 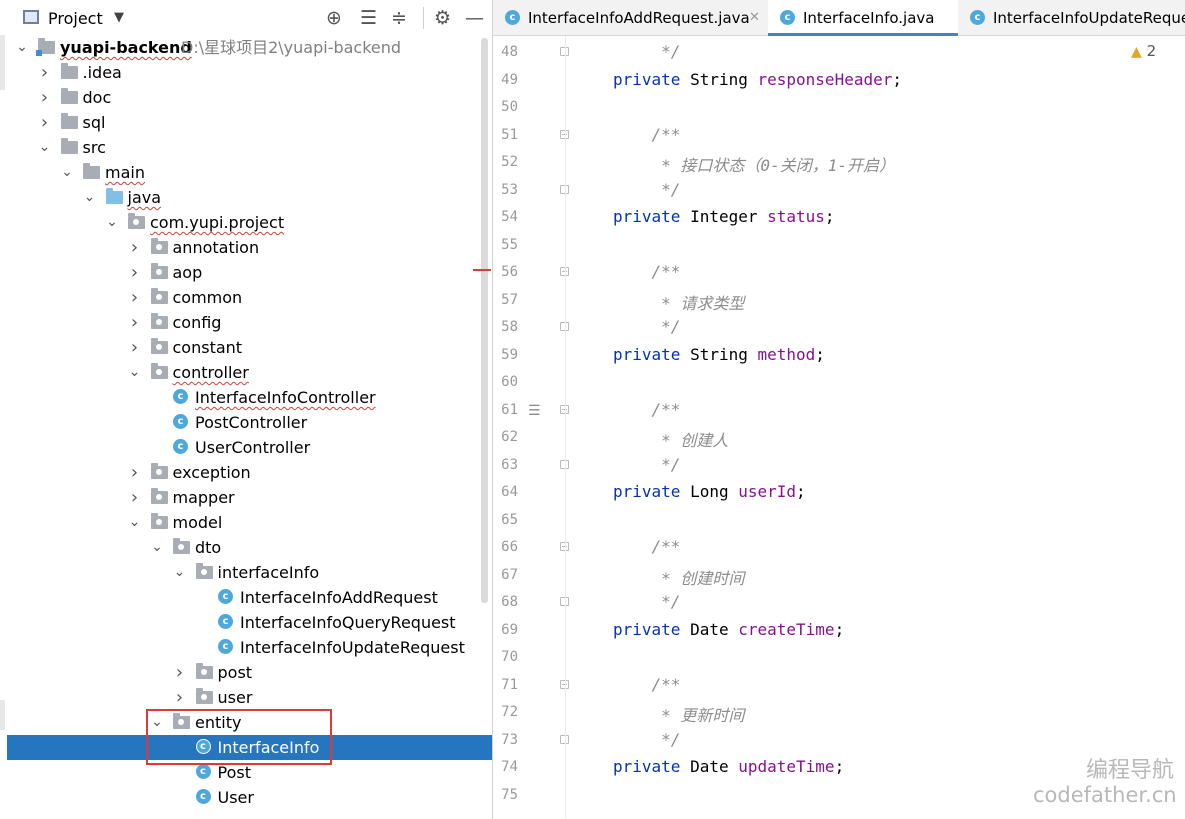 What do you see at coordinates (368, 18) in the screenshot?
I see `expand-all-icon: ☰` at bounding box center [368, 18].